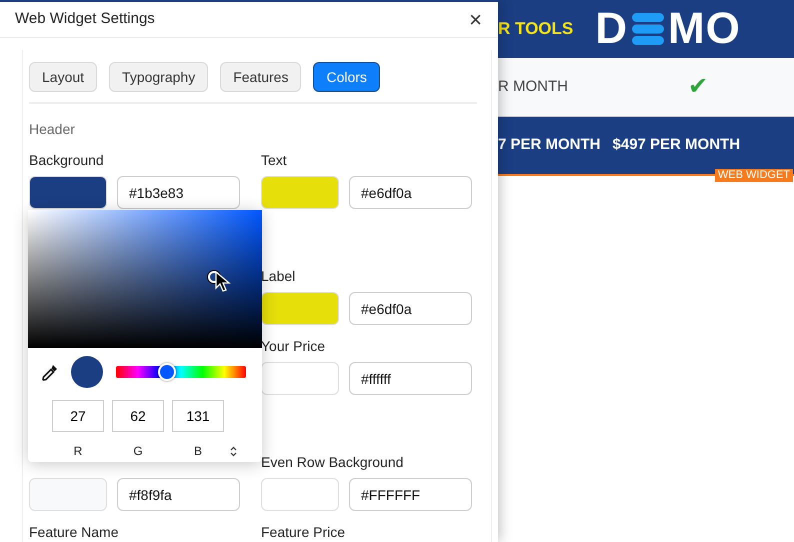 The image size is (794, 542). I want to click on tab: Layout, so click(63, 77).